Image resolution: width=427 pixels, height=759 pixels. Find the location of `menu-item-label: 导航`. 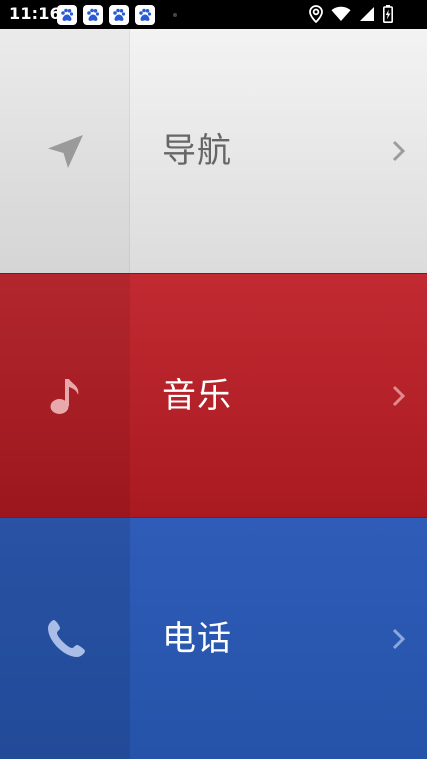

menu-item-label: 导航 is located at coordinates (197, 151).